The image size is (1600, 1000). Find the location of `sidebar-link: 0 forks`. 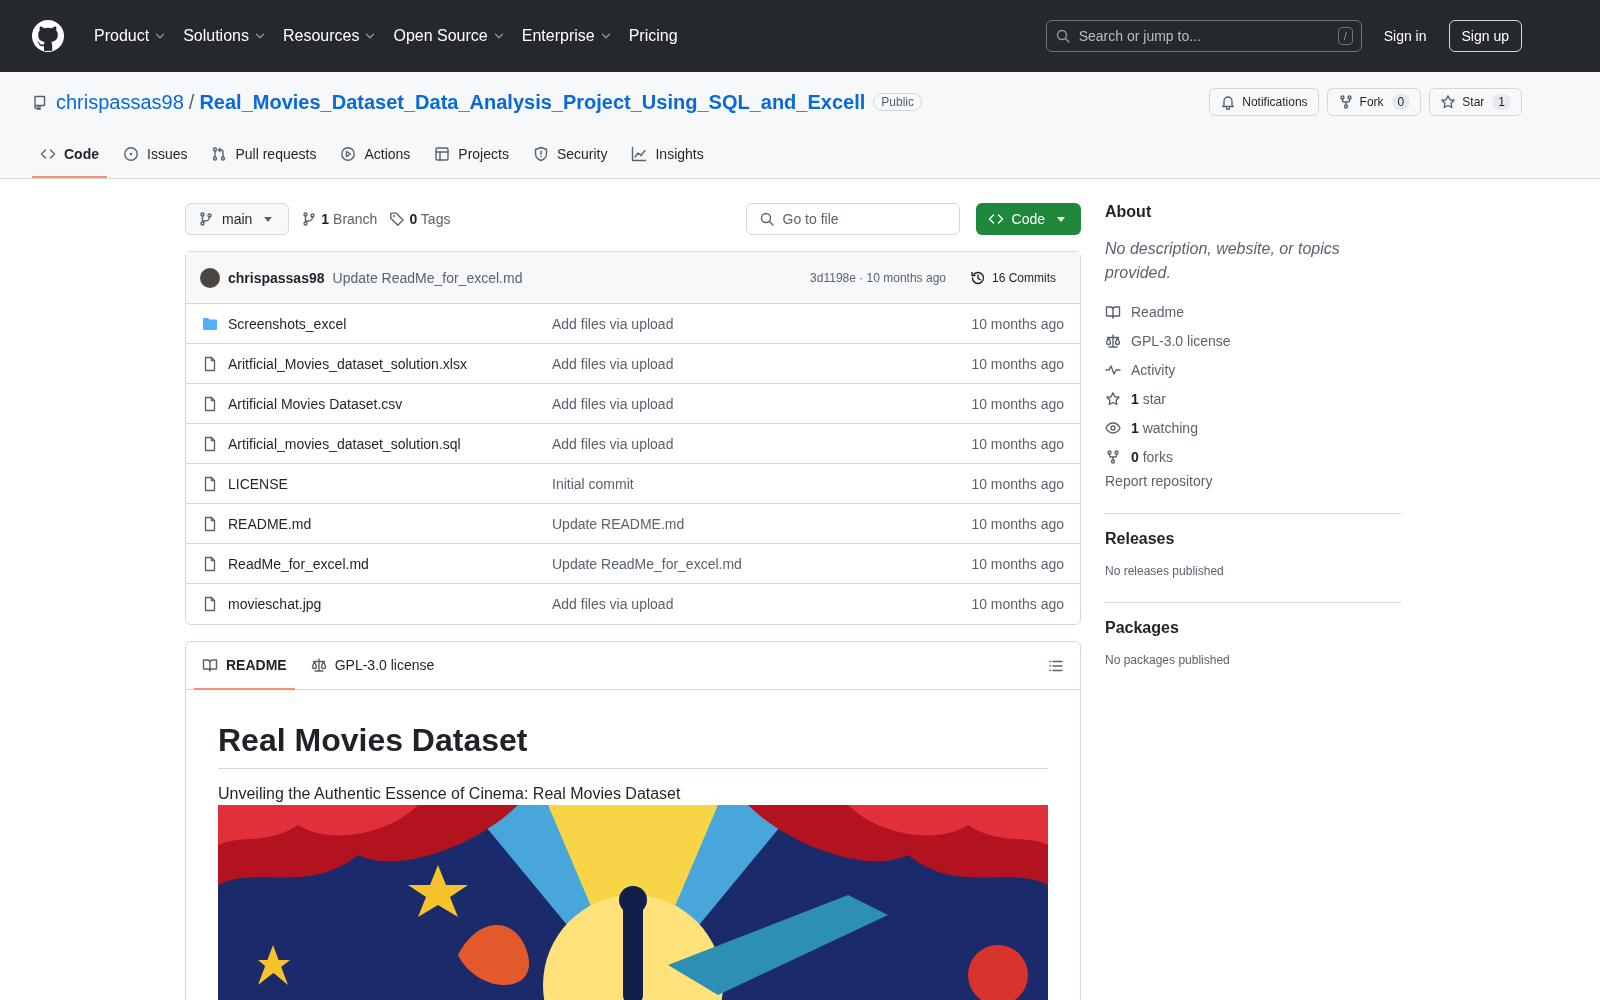

sidebar-link: 0 forks is located at coordinates (1152, 456).